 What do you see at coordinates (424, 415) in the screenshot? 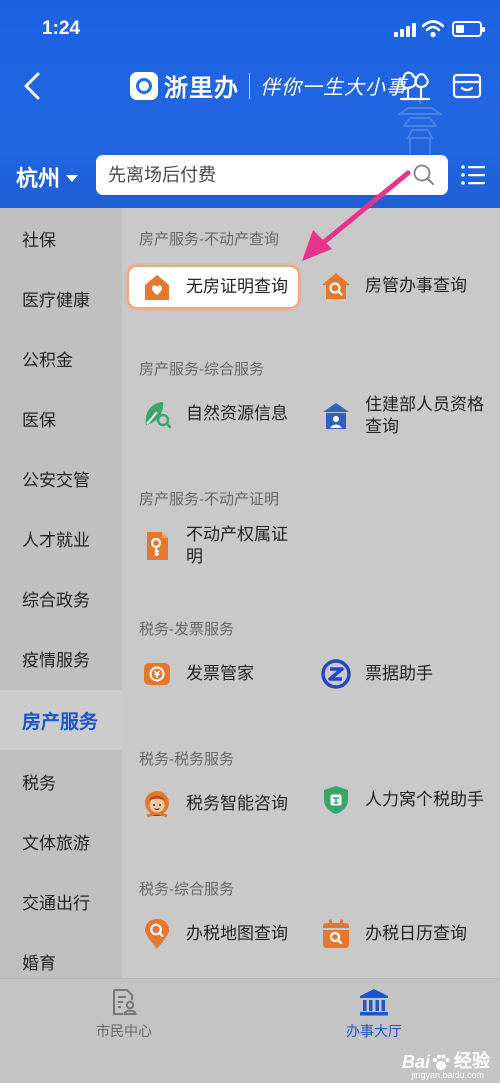
I see `service-label: 住建部人员资格查询` at bounding box center [424, 415].